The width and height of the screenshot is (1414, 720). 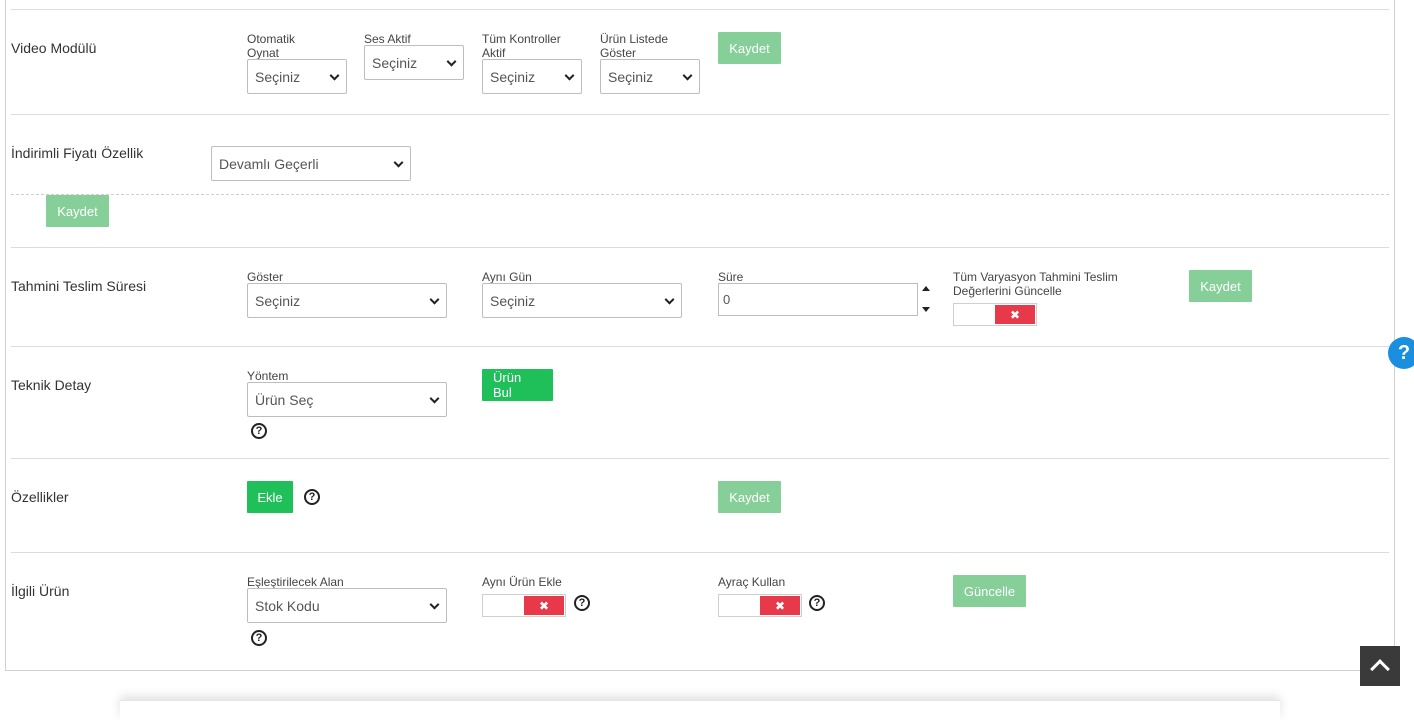 What do you see at coordinates (51, 385) in the screenshot?
I see `technical-detail-title: Teknik Detay` at bounding box center [51, 385].